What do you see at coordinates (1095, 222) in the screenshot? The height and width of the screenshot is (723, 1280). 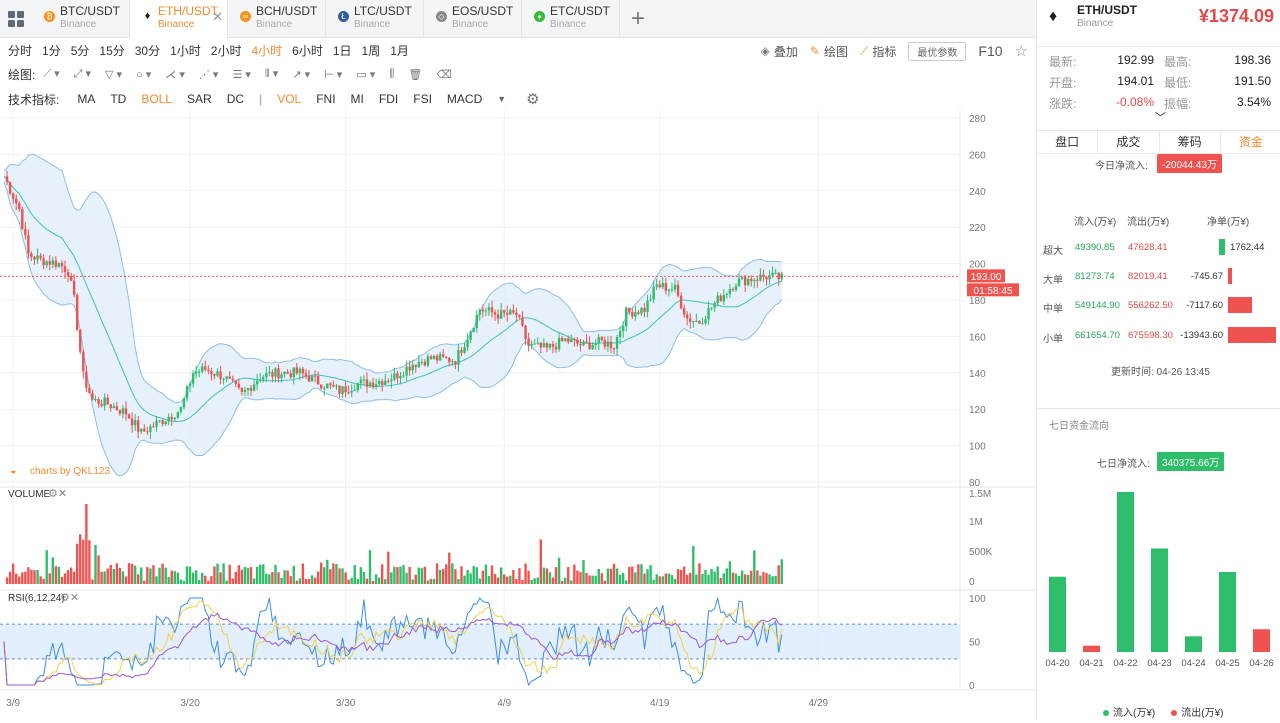 I see `flow-header-in: 流入(万¥)` at bounding box center [1095, 222].